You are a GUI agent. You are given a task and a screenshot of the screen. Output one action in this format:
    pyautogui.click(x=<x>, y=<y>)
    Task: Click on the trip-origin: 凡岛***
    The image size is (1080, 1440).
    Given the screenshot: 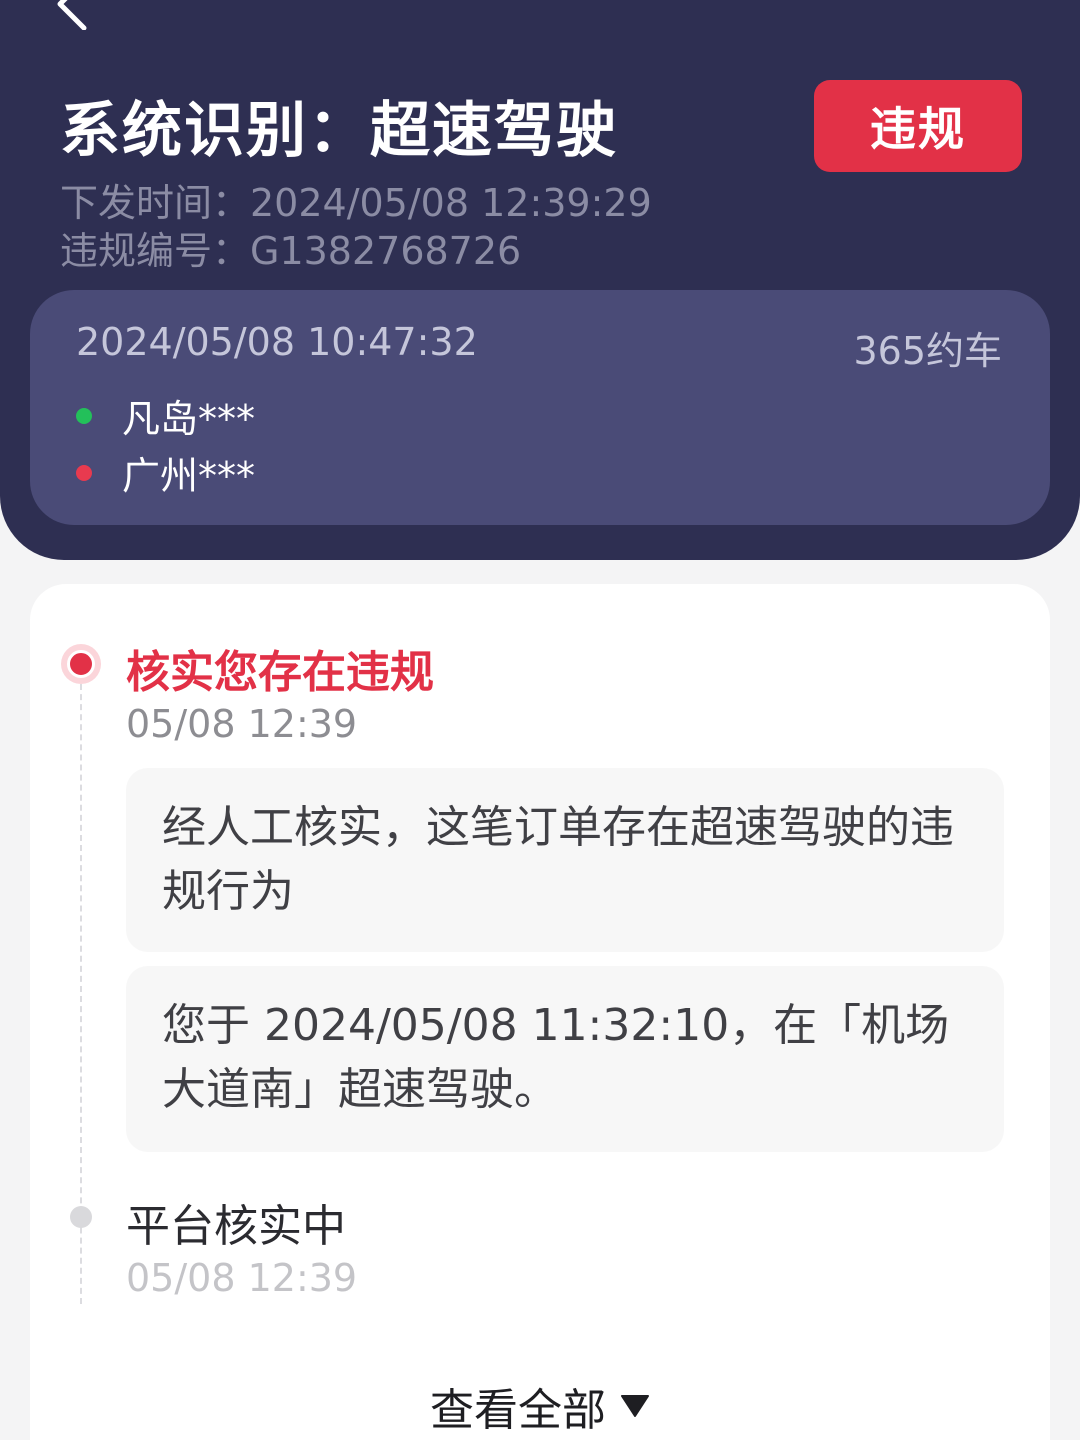 What is the action you would take?
    pyautogui.click(x=165, y=415)
    